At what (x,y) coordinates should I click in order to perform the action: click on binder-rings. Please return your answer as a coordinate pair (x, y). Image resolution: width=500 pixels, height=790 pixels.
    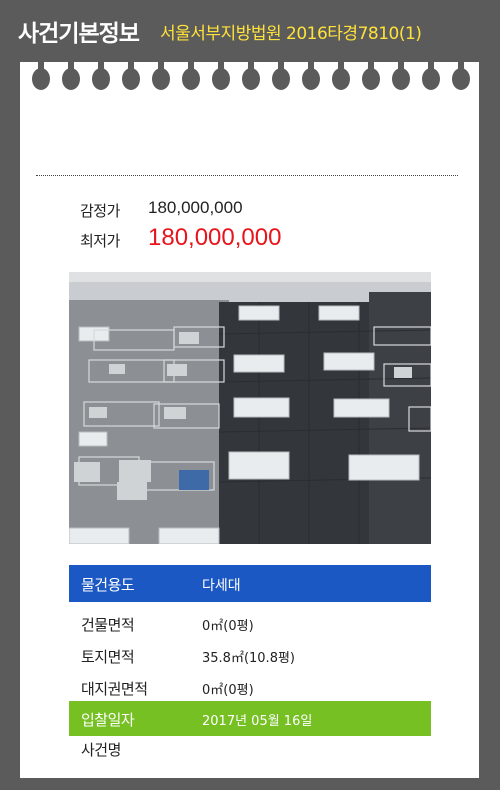
    Looking at the image, I should click on (250, 75).